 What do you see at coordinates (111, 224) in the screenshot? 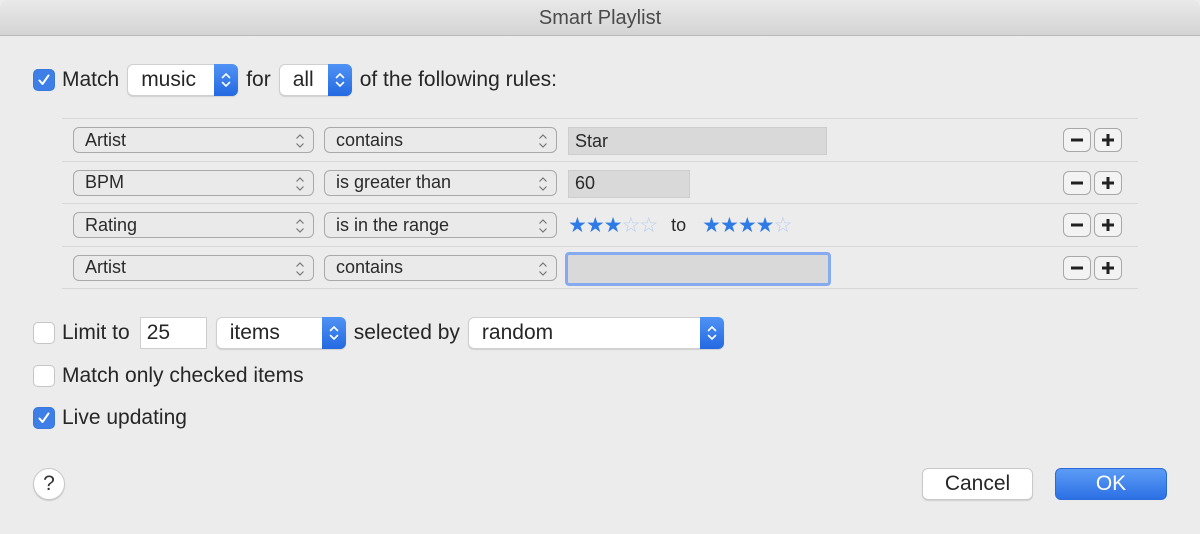
I see `rule-field-value: Rating` at bounding box center [111, 224].